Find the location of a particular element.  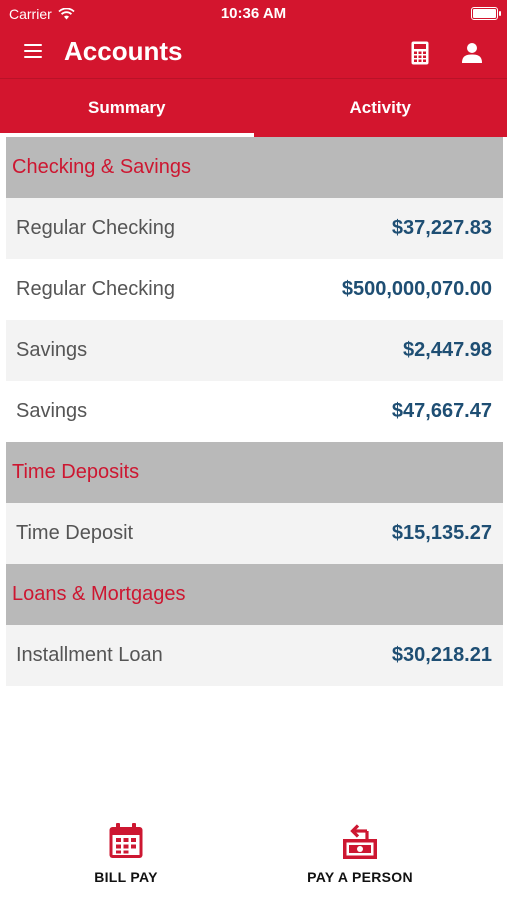

account-row: Savings $47,667.47 is located at coordinates (254, 411).